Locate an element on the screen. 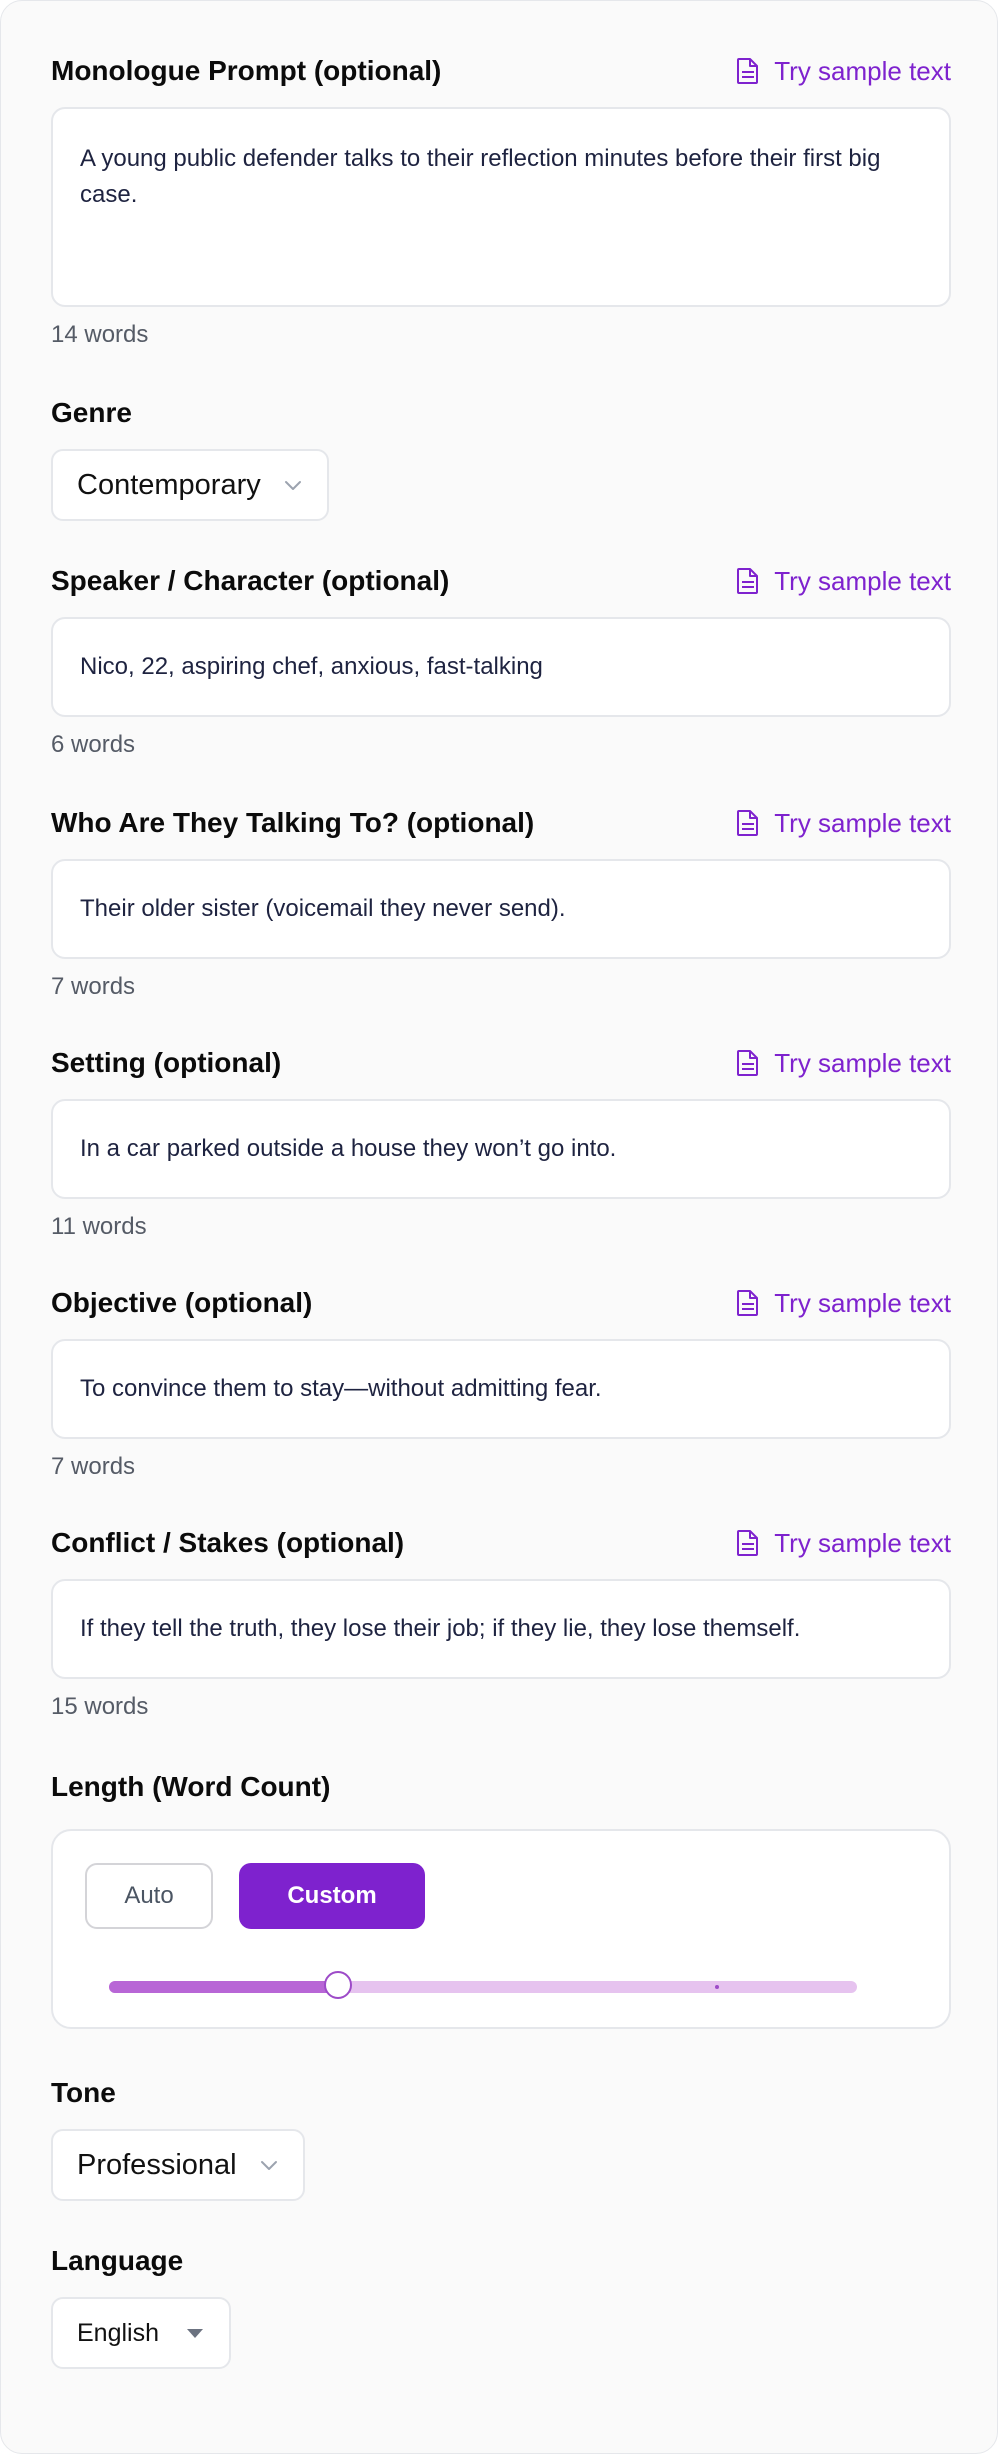  objective-word-count: 7 words is located at coordinates (93, 1466).